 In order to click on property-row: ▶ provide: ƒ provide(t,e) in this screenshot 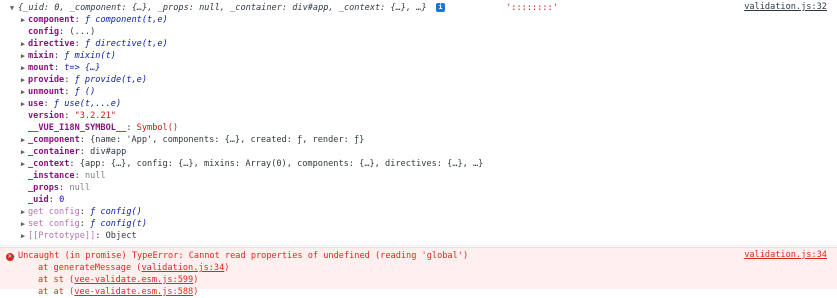, I will do `click(84, 80)`.